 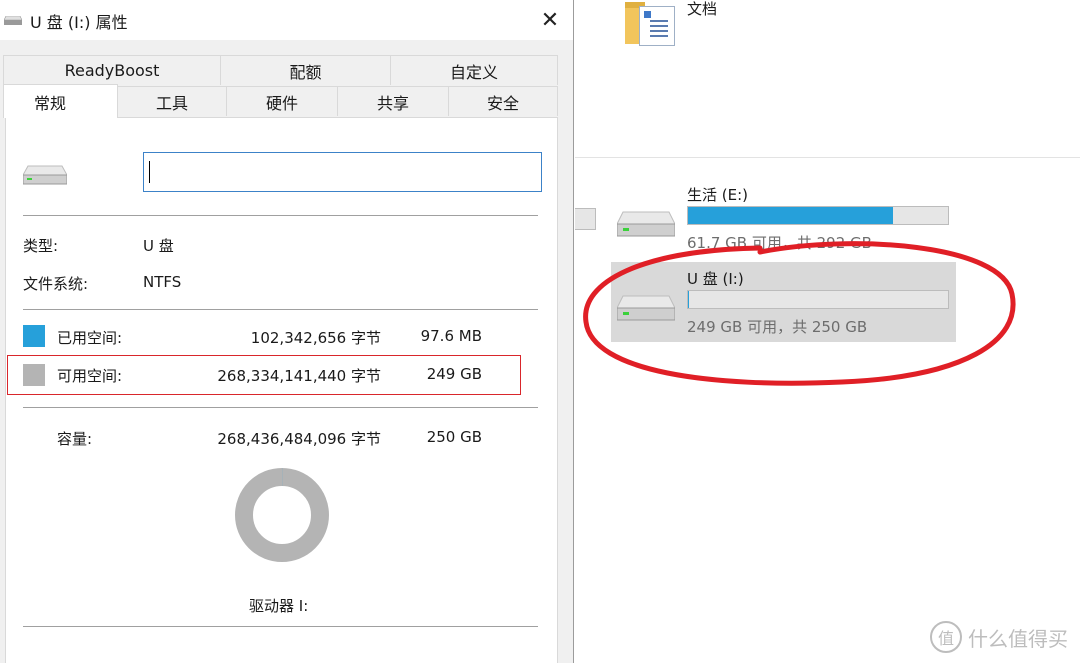 I want to click on drive-name: U 盘 (I:), so click(x=715, y=279).